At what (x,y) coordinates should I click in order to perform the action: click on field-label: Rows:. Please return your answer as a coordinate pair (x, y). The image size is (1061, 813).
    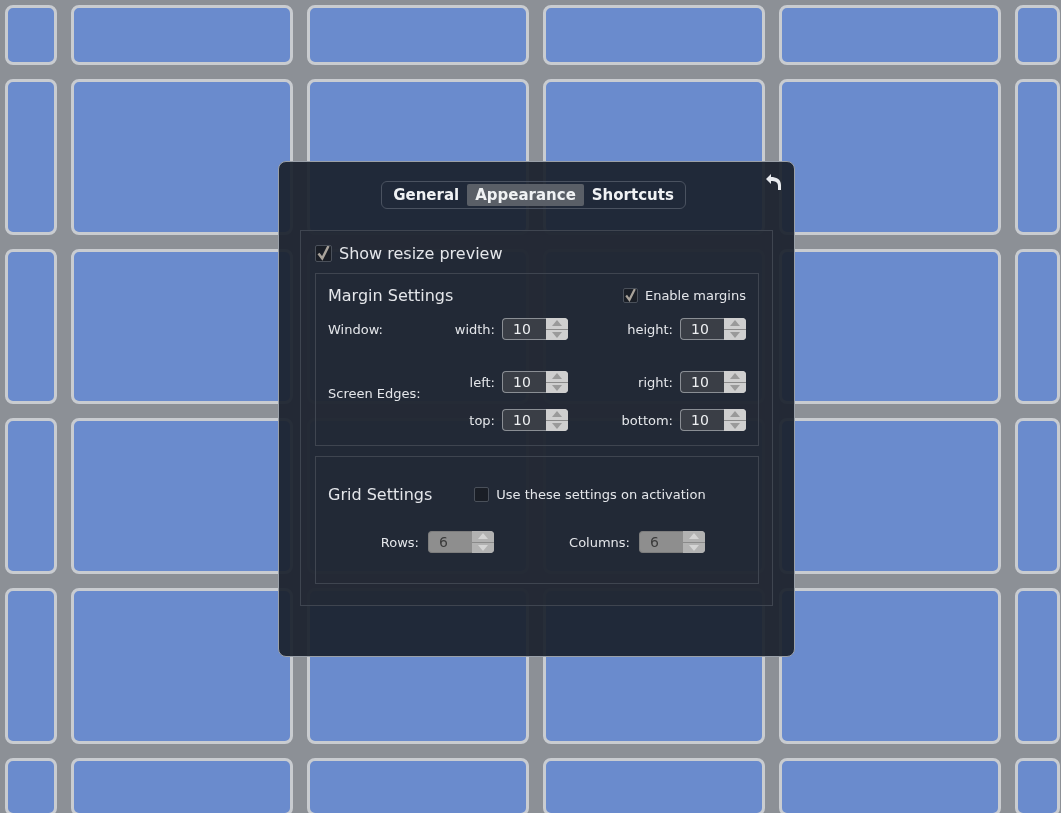
    Looking at the image, I should click on (399, 542).